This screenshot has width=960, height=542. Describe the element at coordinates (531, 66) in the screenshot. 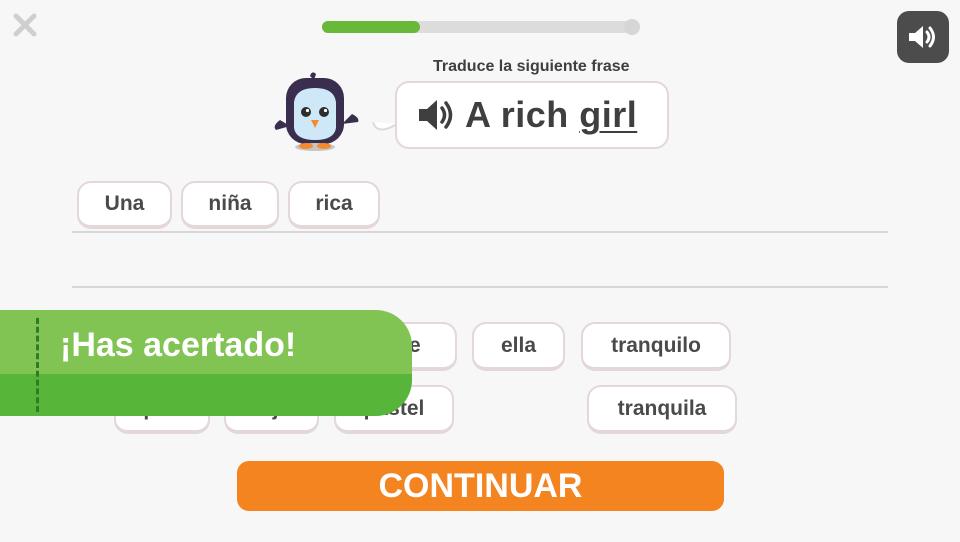

I see `instruction-text: Traduce la siguiente frase` at that location.